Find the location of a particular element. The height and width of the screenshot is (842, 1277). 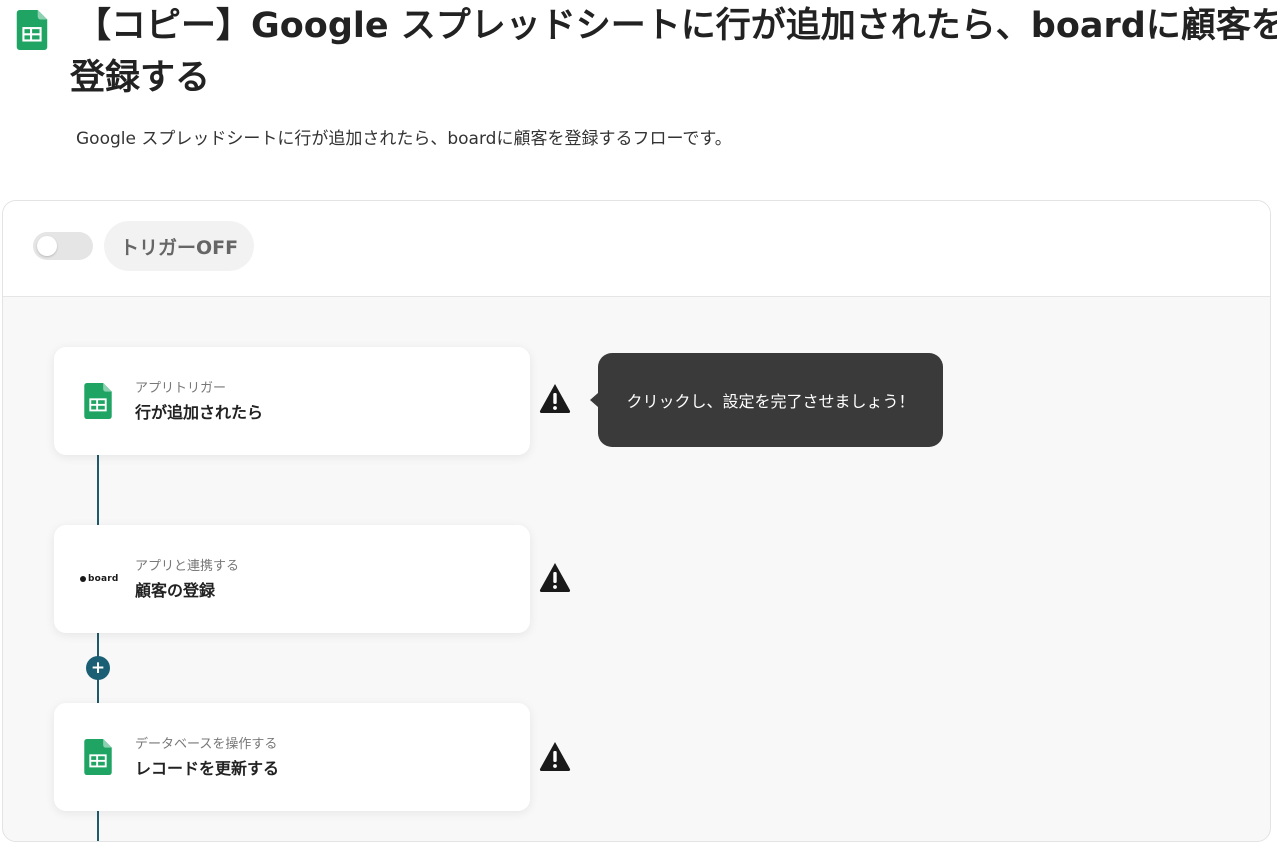

board-logo-icon: board is located at coordinates (100, 579).